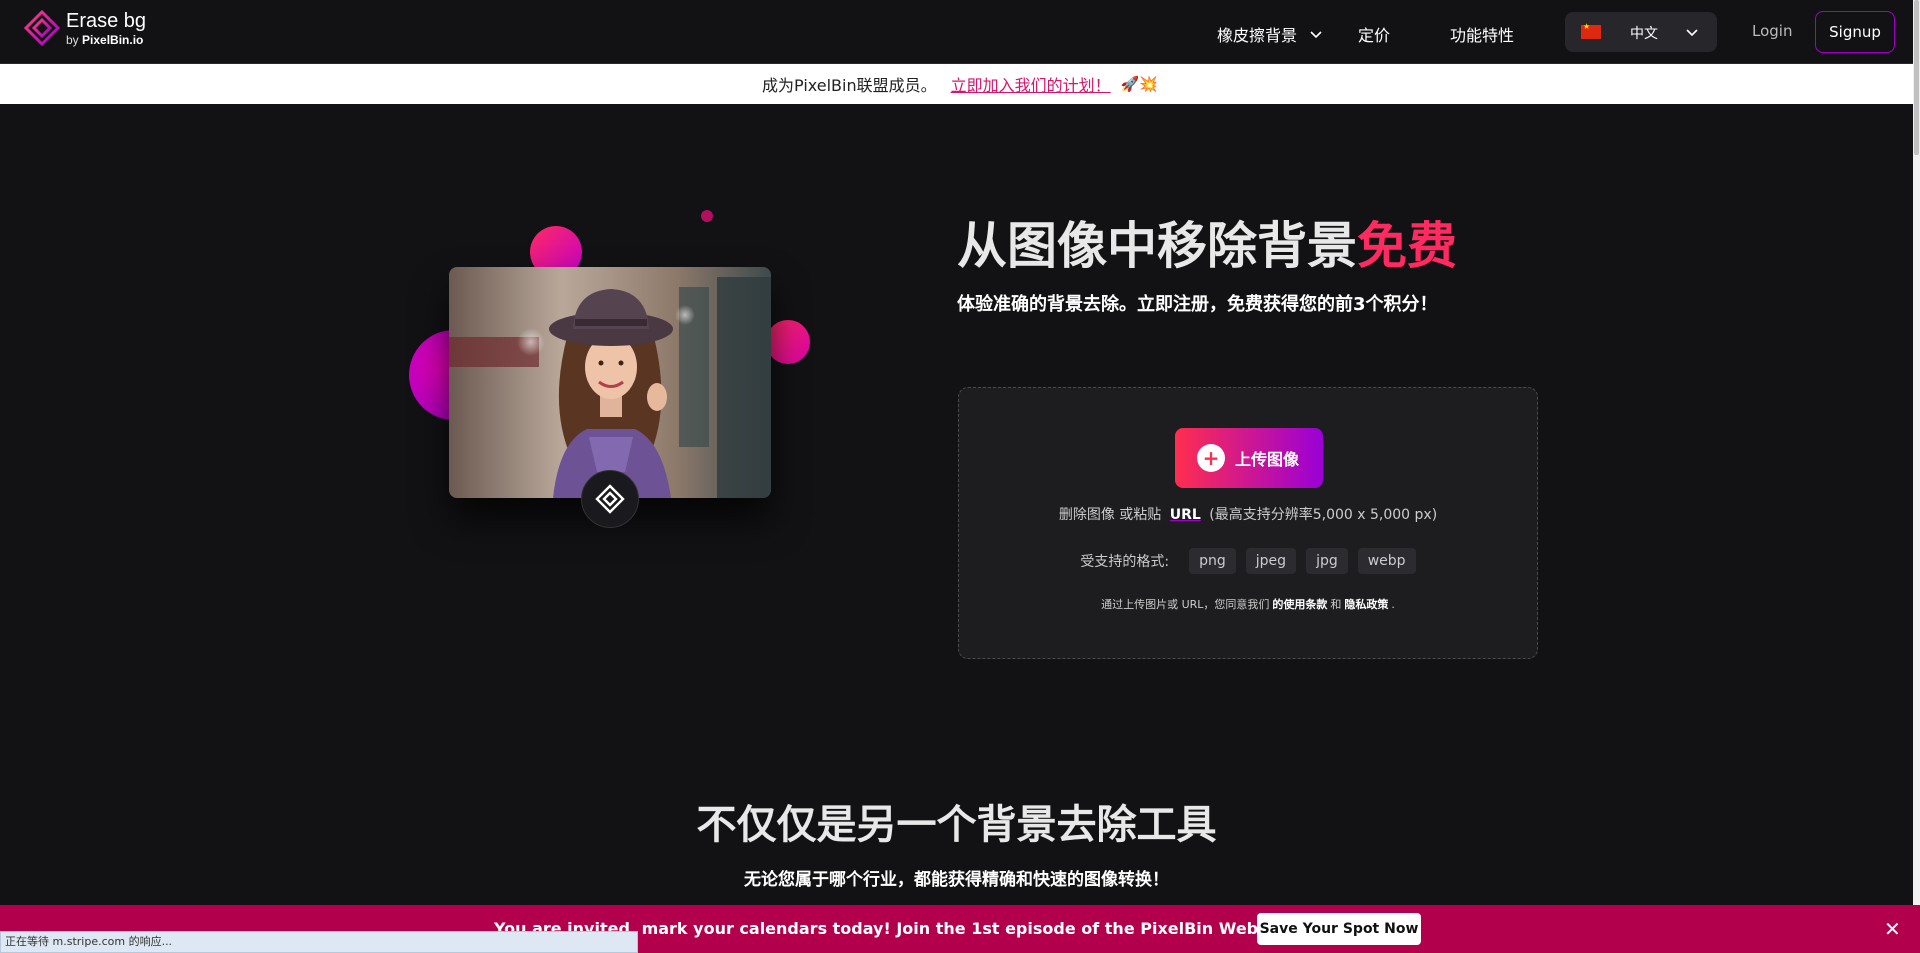 Image resolution: width=1920 pixels, height=953 pixels. Describe the element at coordinates (1125, 562) in the screenshot. I see `formats-label: 受支持的格式:` at that location.